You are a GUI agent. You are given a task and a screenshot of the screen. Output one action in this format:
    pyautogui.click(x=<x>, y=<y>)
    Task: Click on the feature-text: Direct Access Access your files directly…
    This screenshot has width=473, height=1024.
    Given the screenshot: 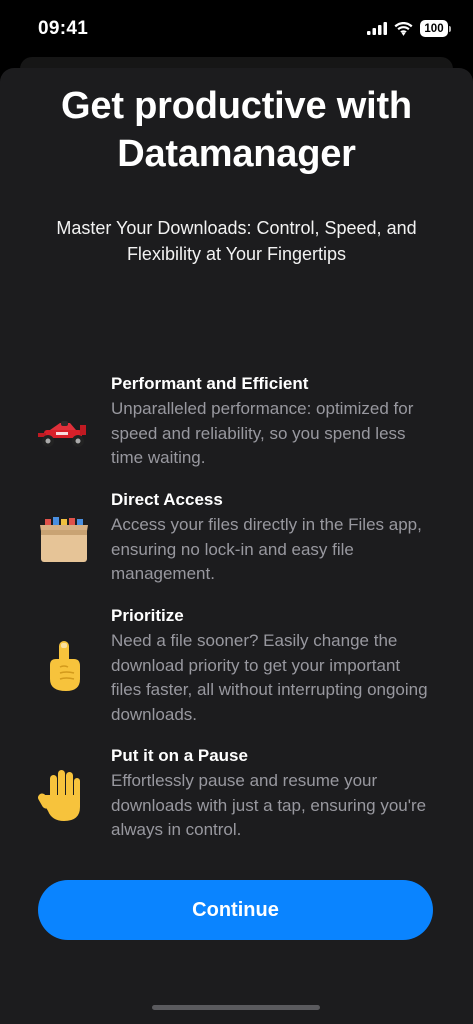 What is the action you would take?
    pyautogui.click(x=272, y=538)
    